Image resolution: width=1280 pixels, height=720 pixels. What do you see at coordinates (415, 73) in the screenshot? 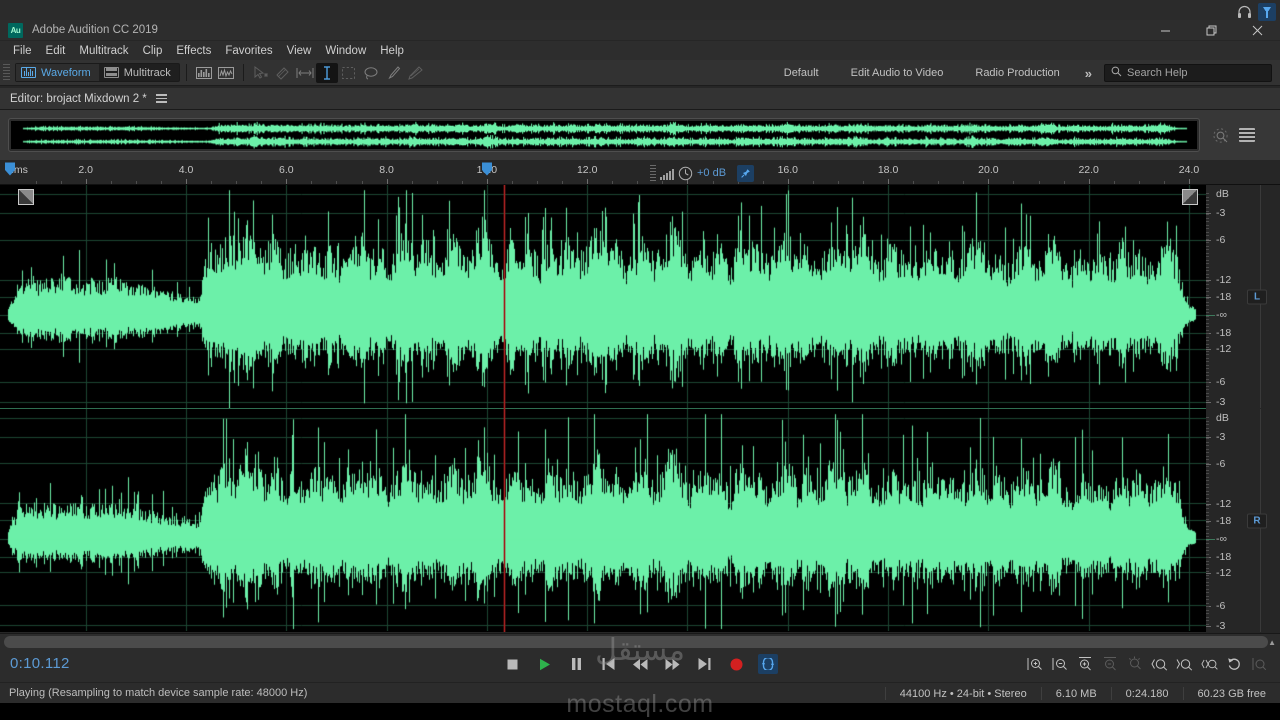
I see `spot-healing-brush-tool-icon` at bounding box center [415, 73].